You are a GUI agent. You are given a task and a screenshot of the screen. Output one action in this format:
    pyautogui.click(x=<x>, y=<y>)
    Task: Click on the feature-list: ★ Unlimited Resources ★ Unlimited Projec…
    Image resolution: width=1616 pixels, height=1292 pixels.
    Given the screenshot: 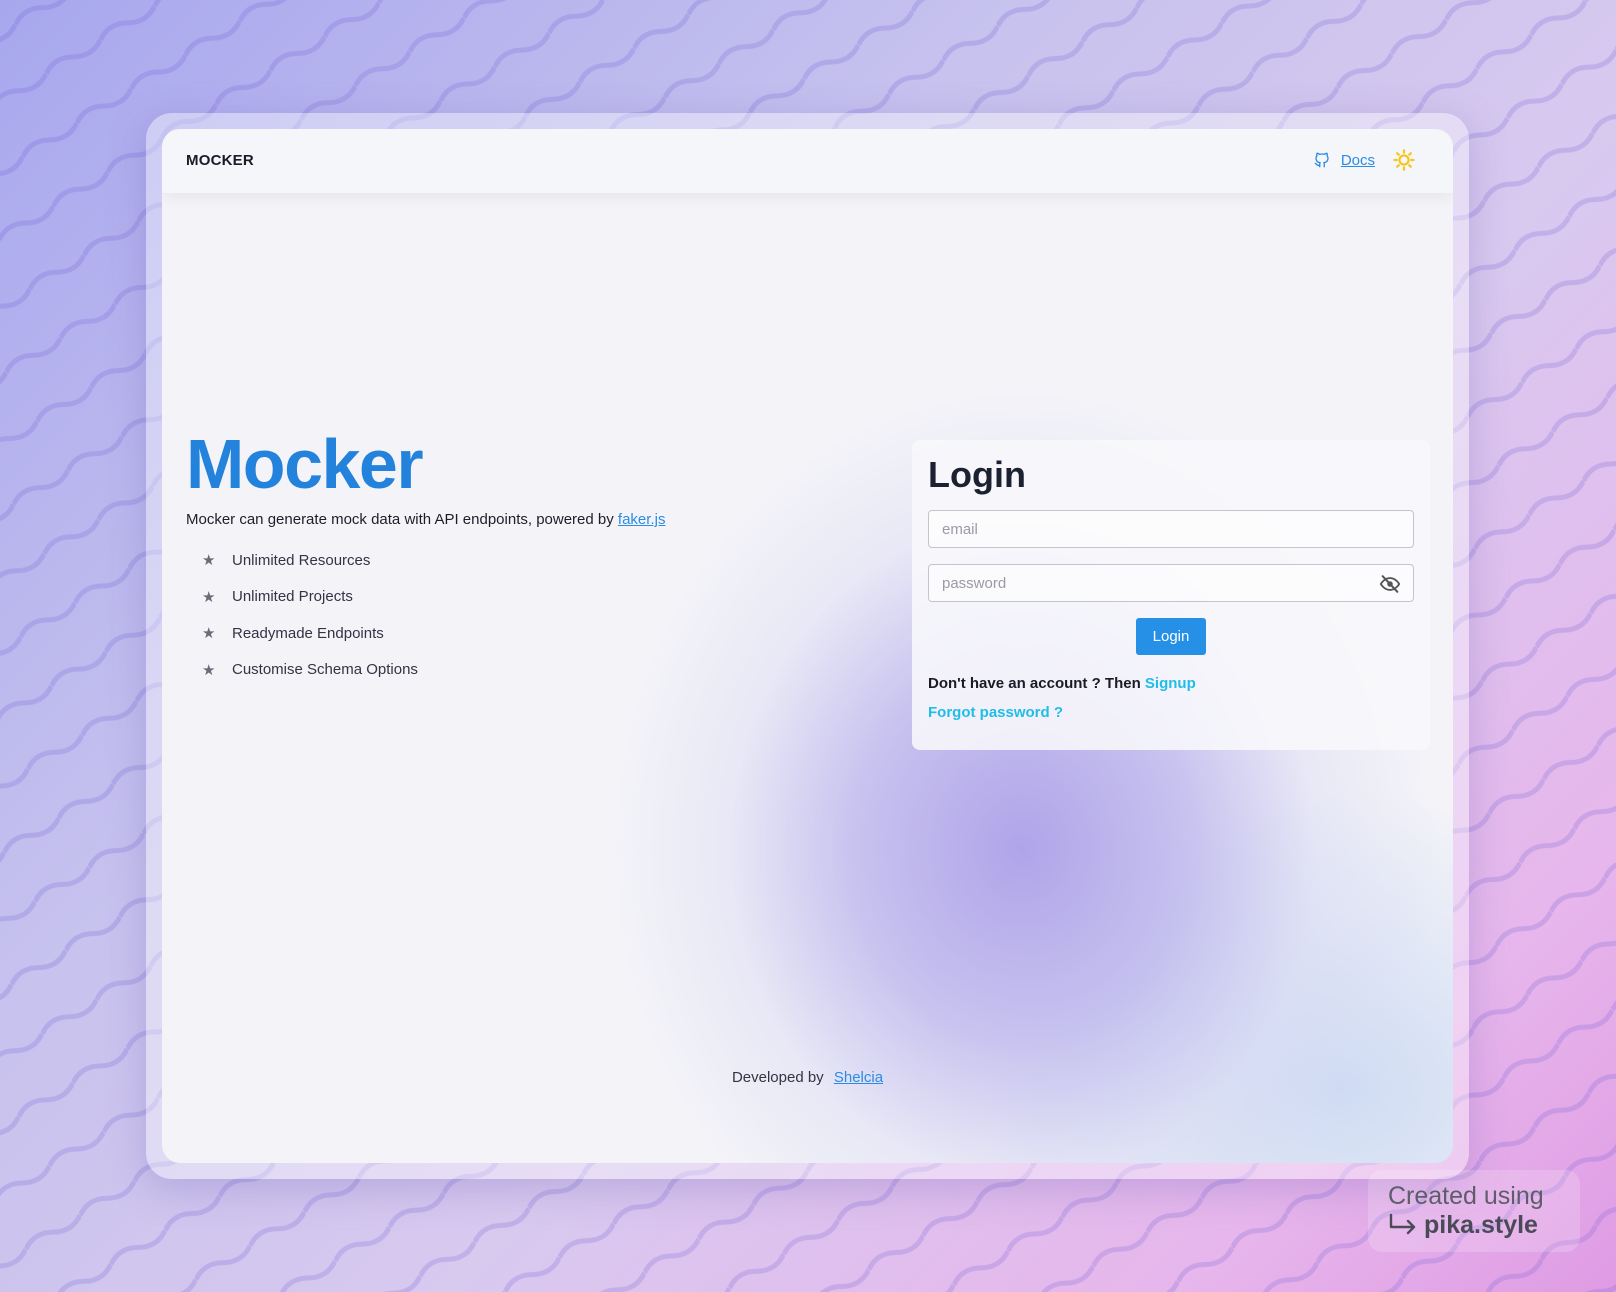 What is the action you would take?
    pyautogui.click(x=425, y=615)
    